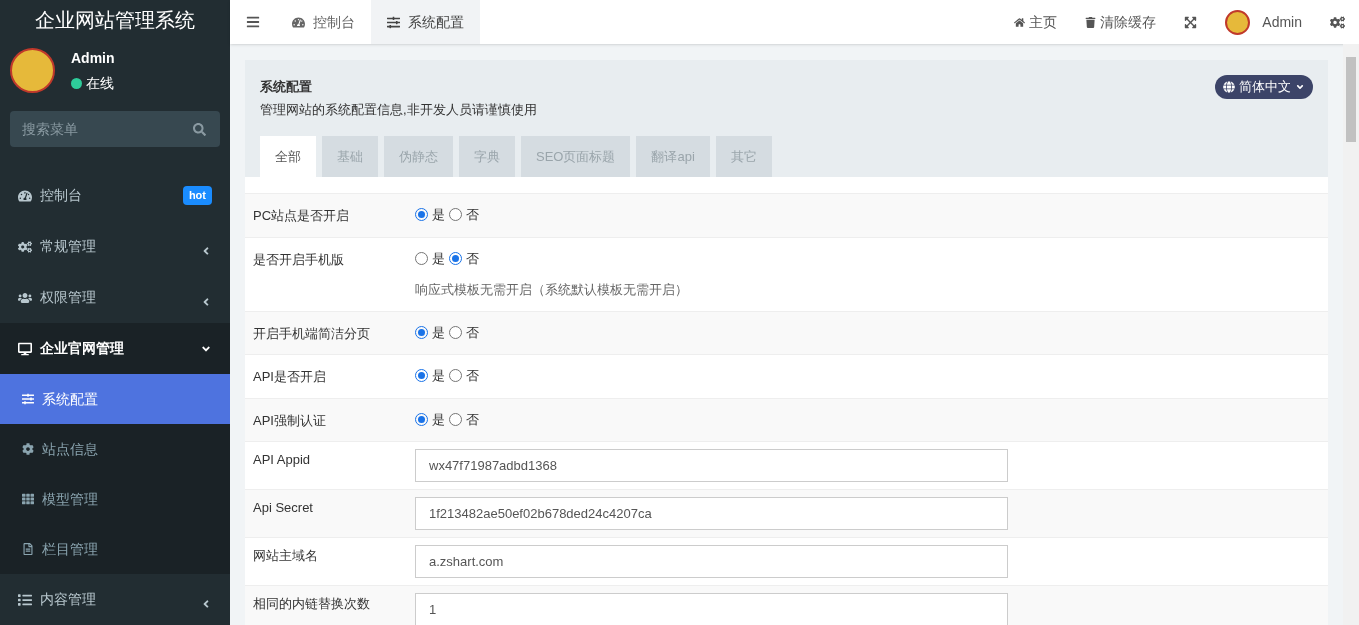 Image resolution: width=1359 pixels, height=625 pixels. I want to click on field-label: 是否开启手机版, so click(299, 259).